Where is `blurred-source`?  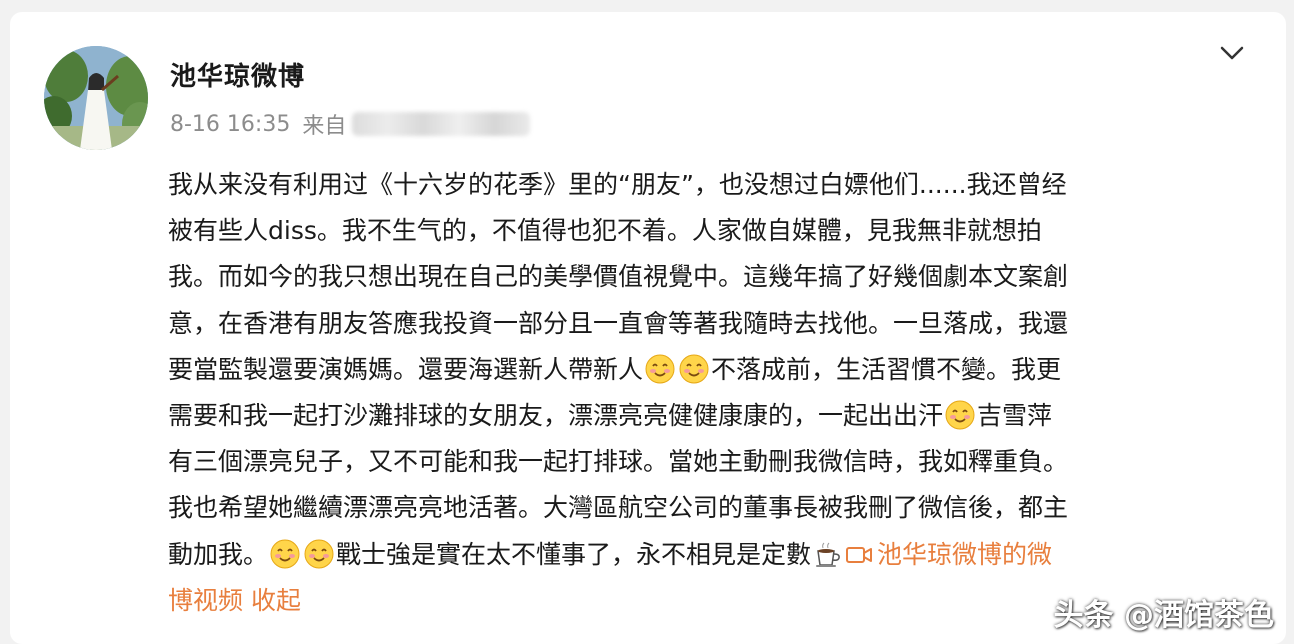 blurred-source is located at coordinates (441, 124).